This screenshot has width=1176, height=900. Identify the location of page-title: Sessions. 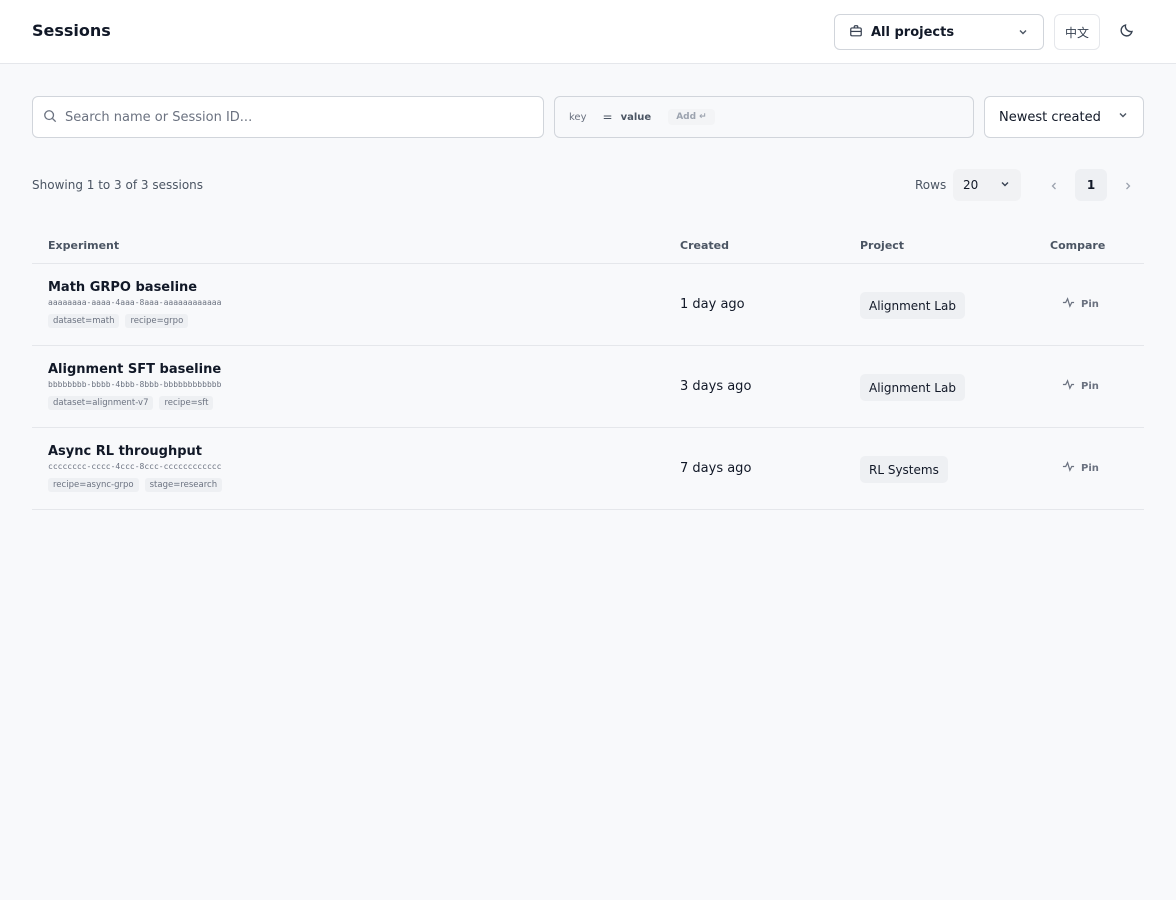
(71, 30).